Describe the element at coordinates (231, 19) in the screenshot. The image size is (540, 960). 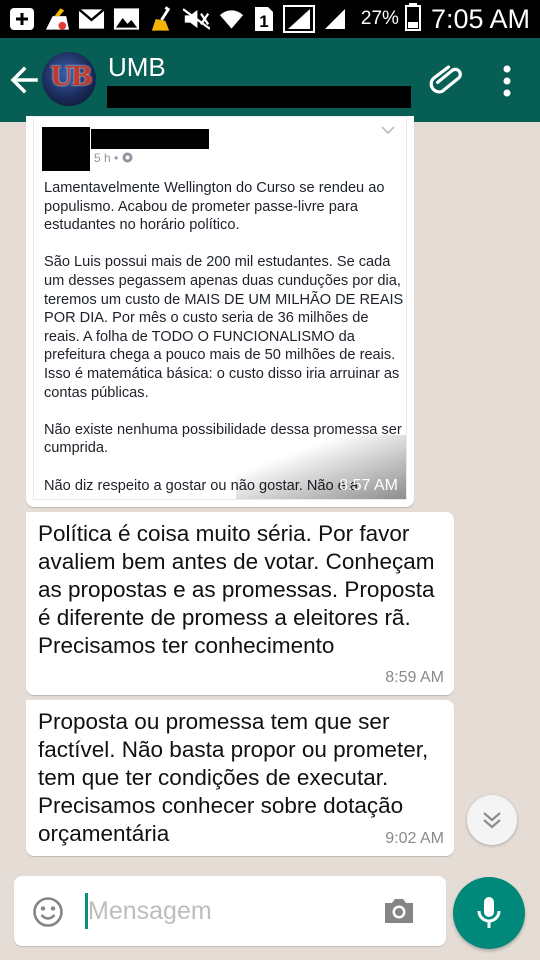
I see `wifi-icon` at that location.